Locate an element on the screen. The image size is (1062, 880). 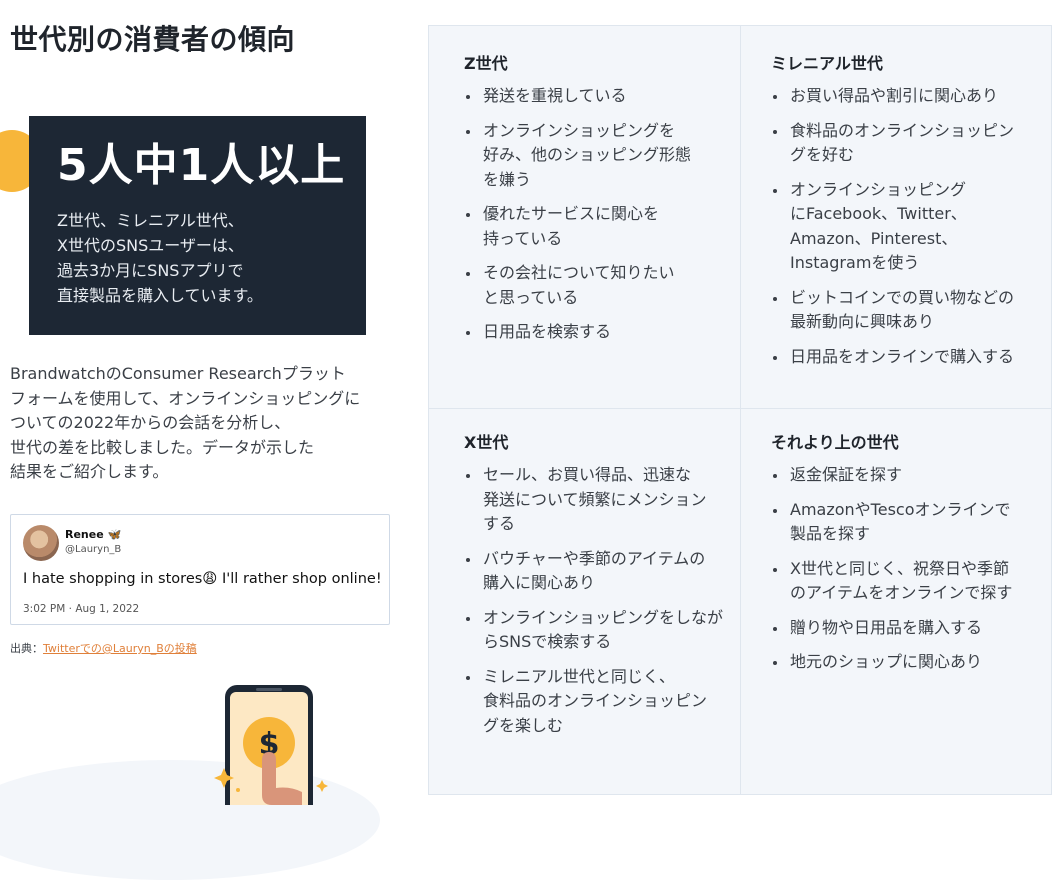
page-title: 世代別の消費者の傾向 is located at coordinates (153, 39).